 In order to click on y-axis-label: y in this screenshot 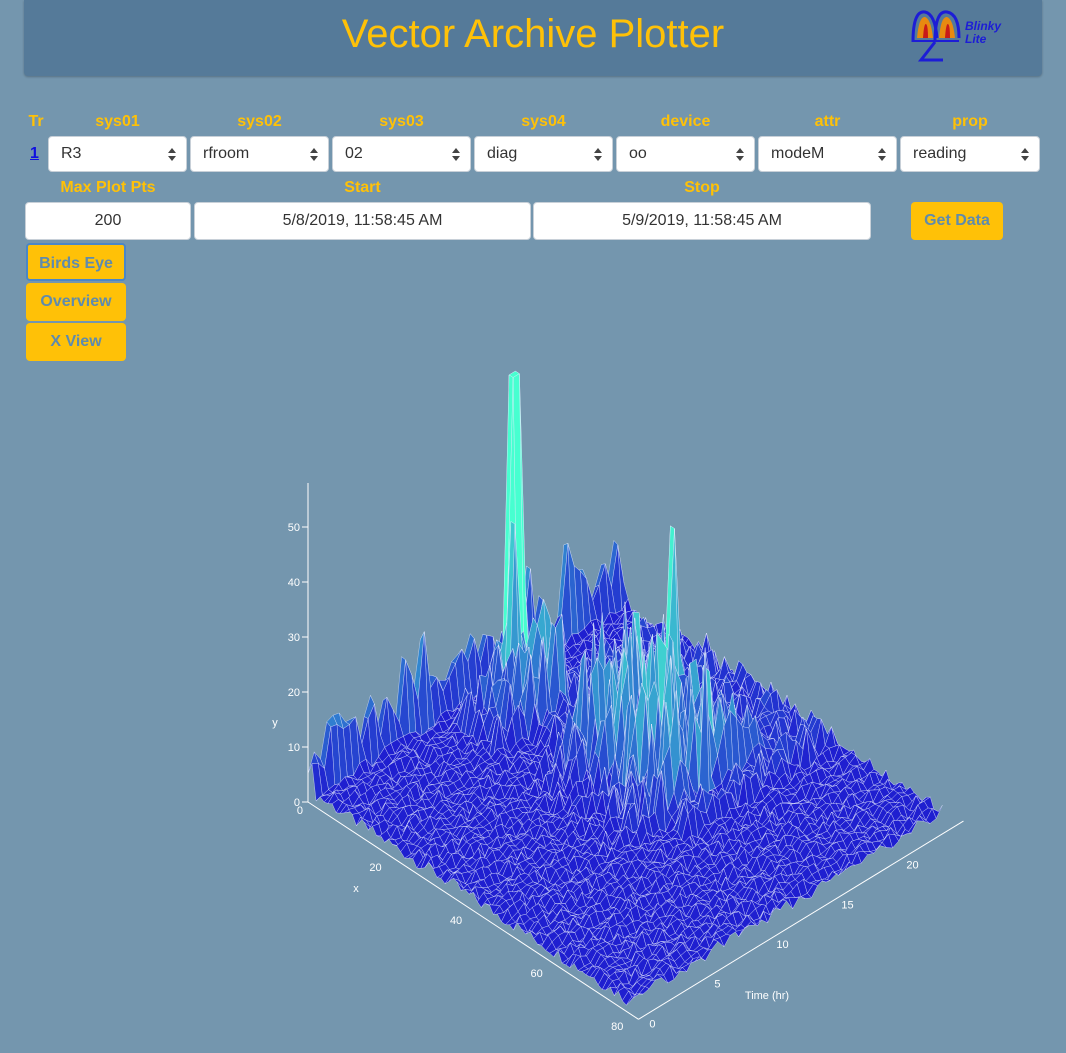, I will do `click(275, 723)`.